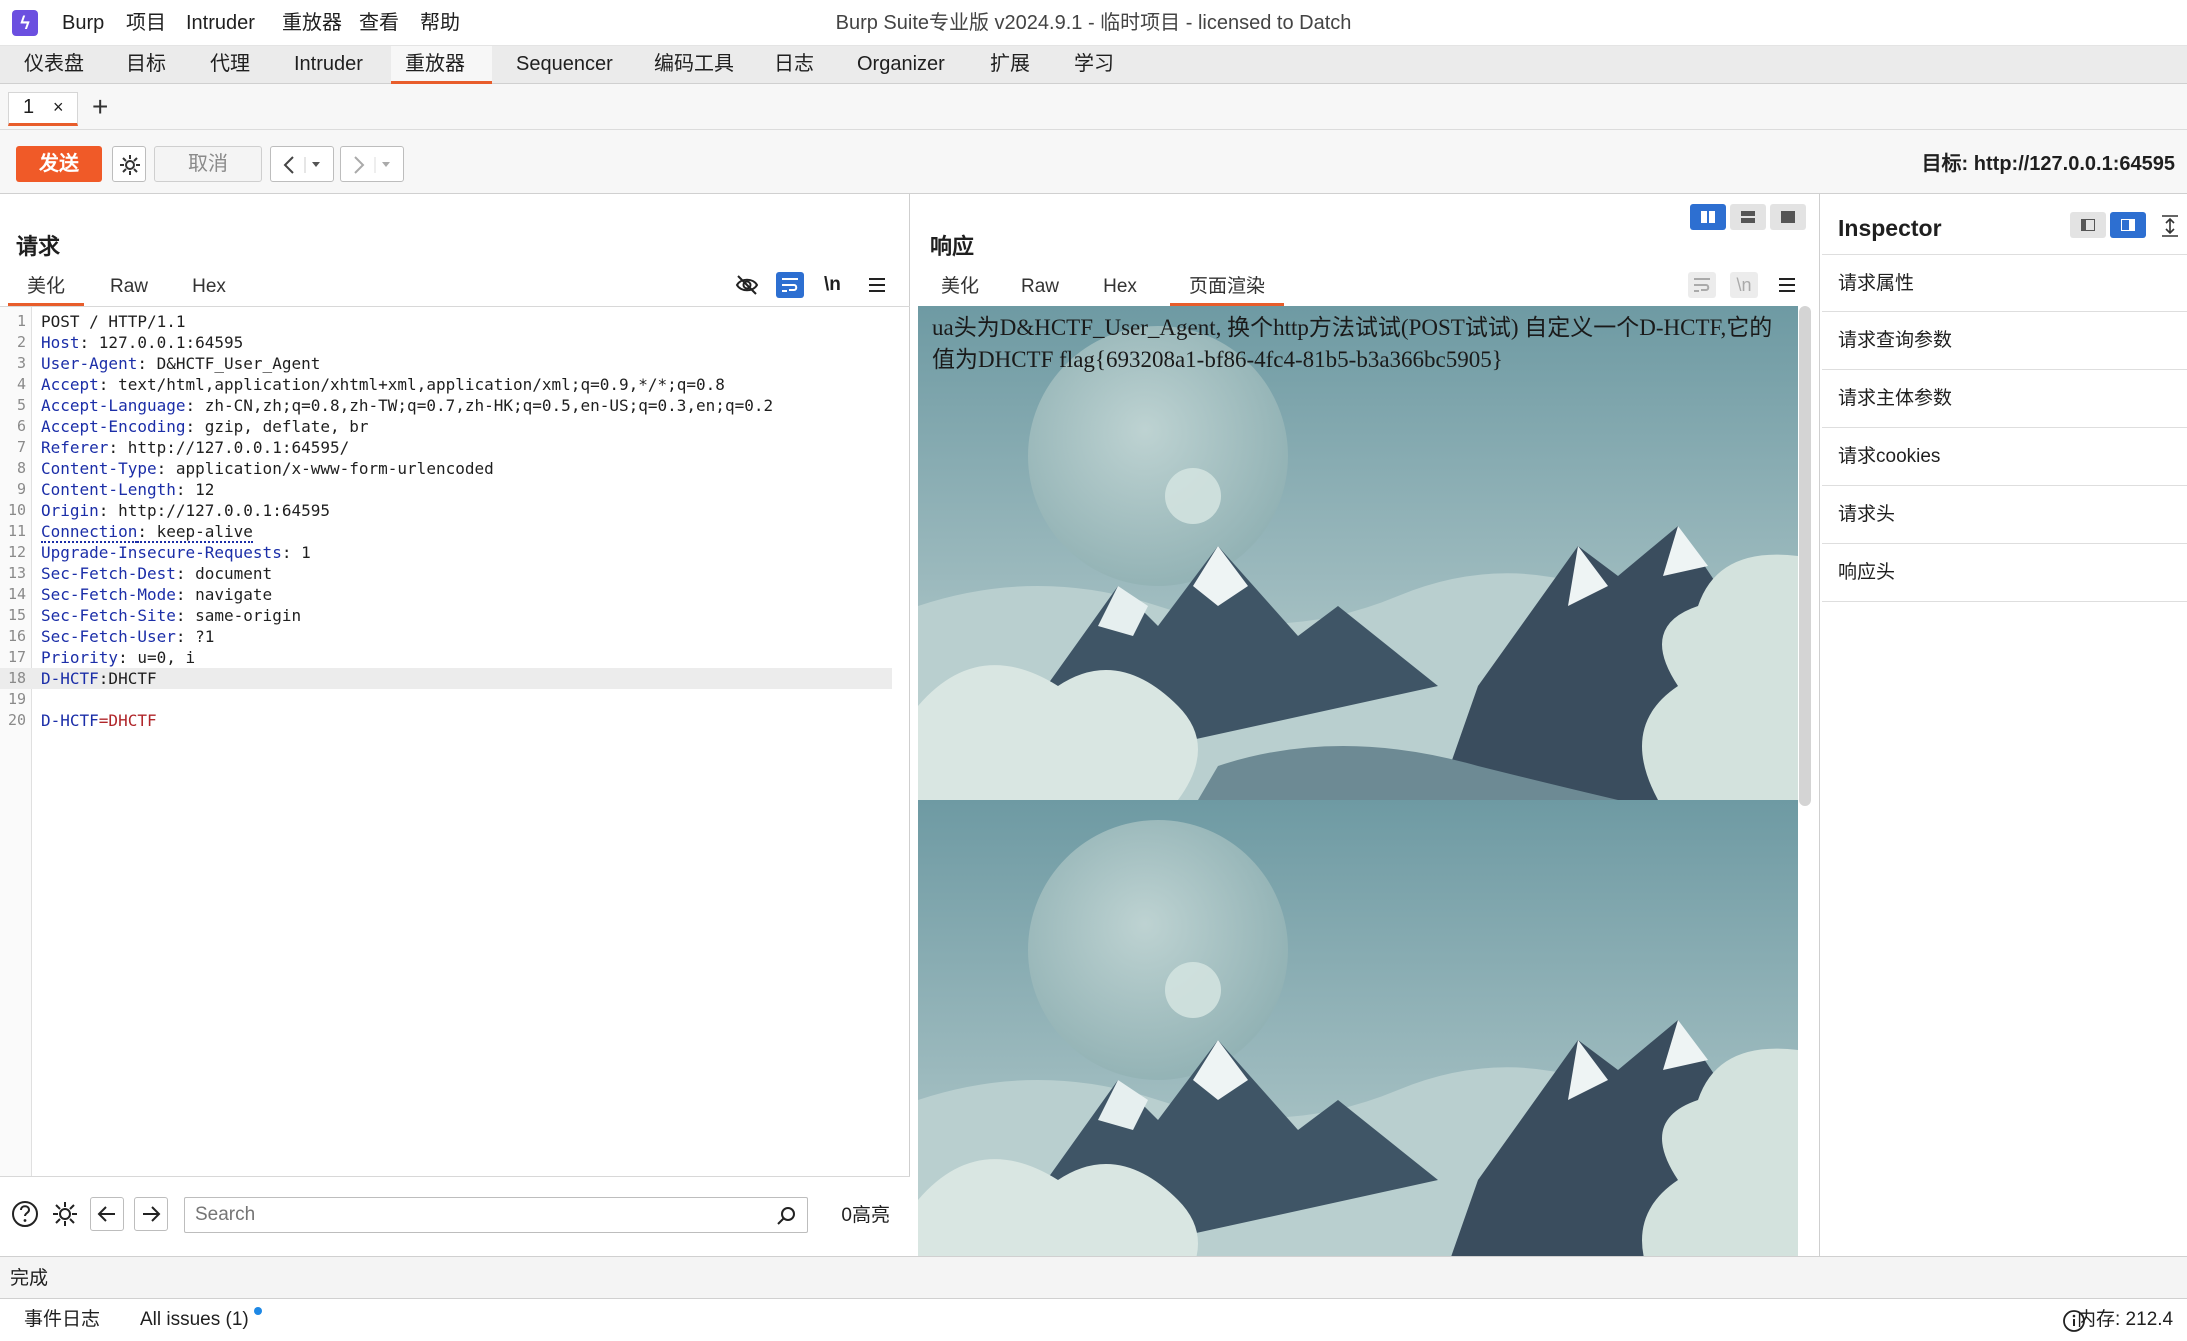 Image resolution: width=2187 pixels, height=1341 pixels. I want to click on tab-sequencer: Sequencer, so click(564, 65).